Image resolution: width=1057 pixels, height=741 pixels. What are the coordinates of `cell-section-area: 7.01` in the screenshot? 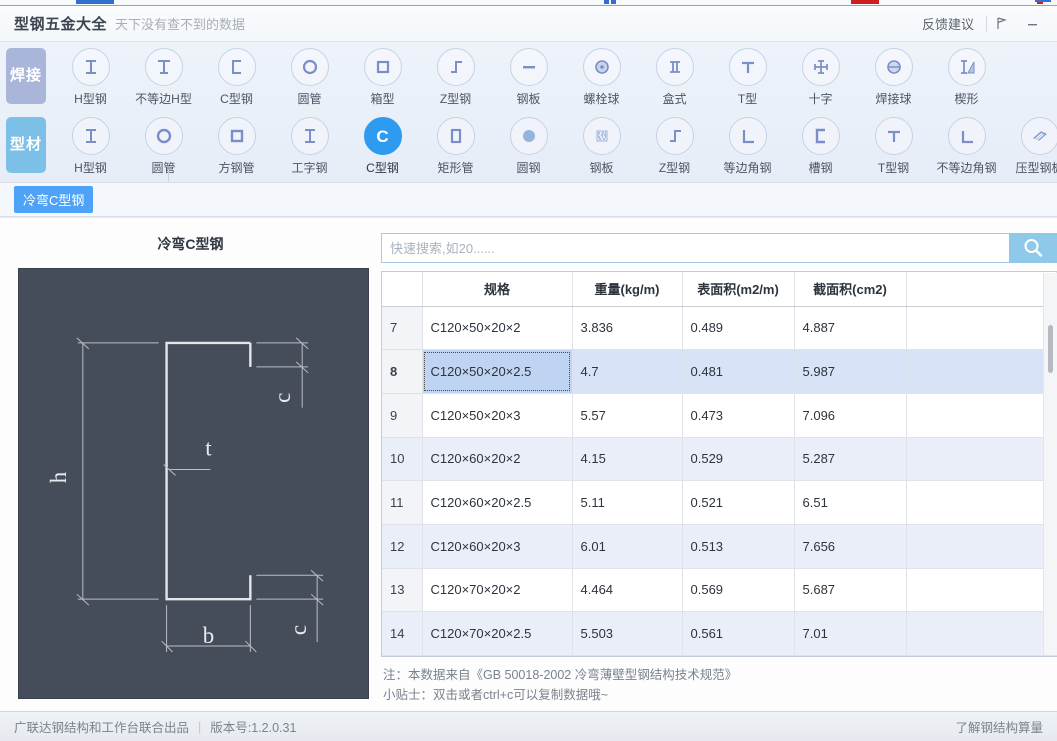 It's located at (850, 633).